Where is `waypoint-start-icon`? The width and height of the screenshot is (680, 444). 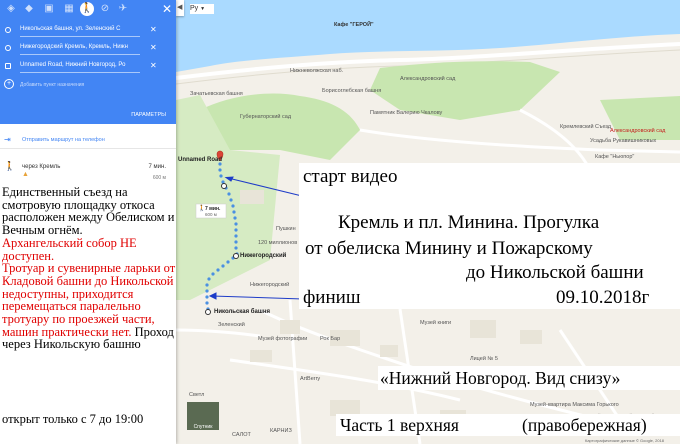 waypoint-start-icon is located at coordinates (8, 30).